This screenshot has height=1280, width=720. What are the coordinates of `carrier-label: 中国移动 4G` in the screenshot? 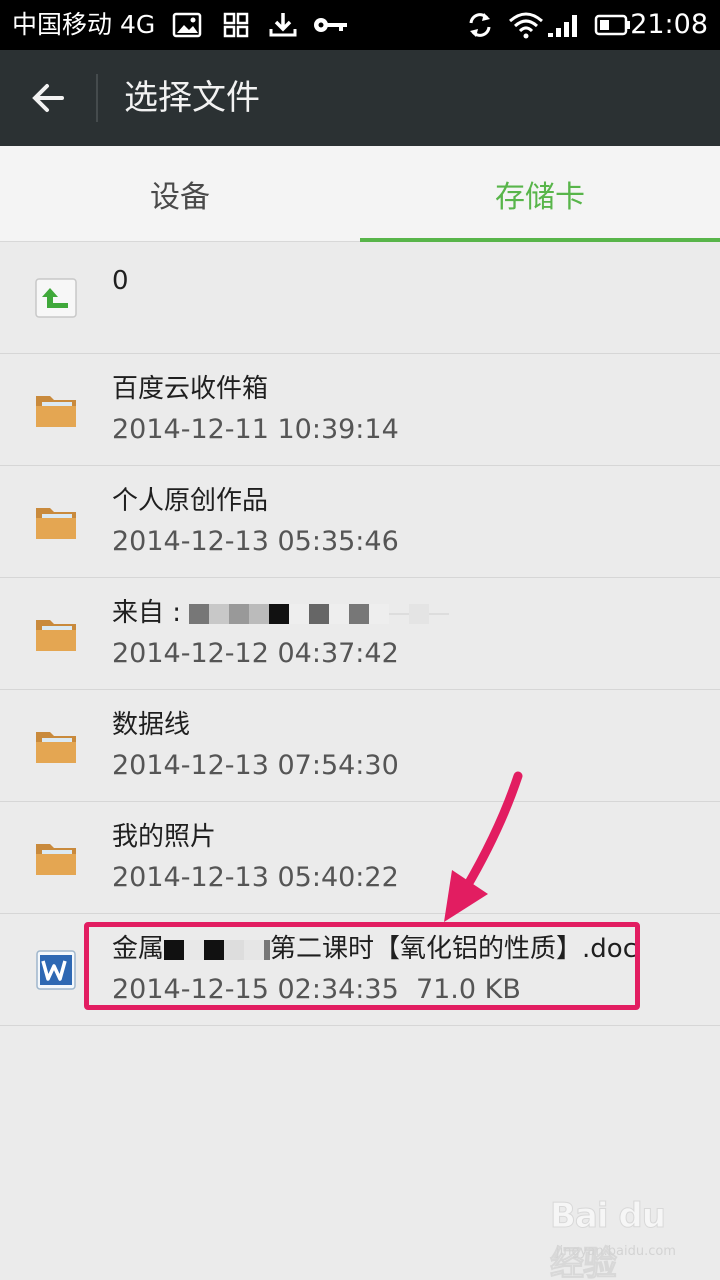 It's located at (84, 24).